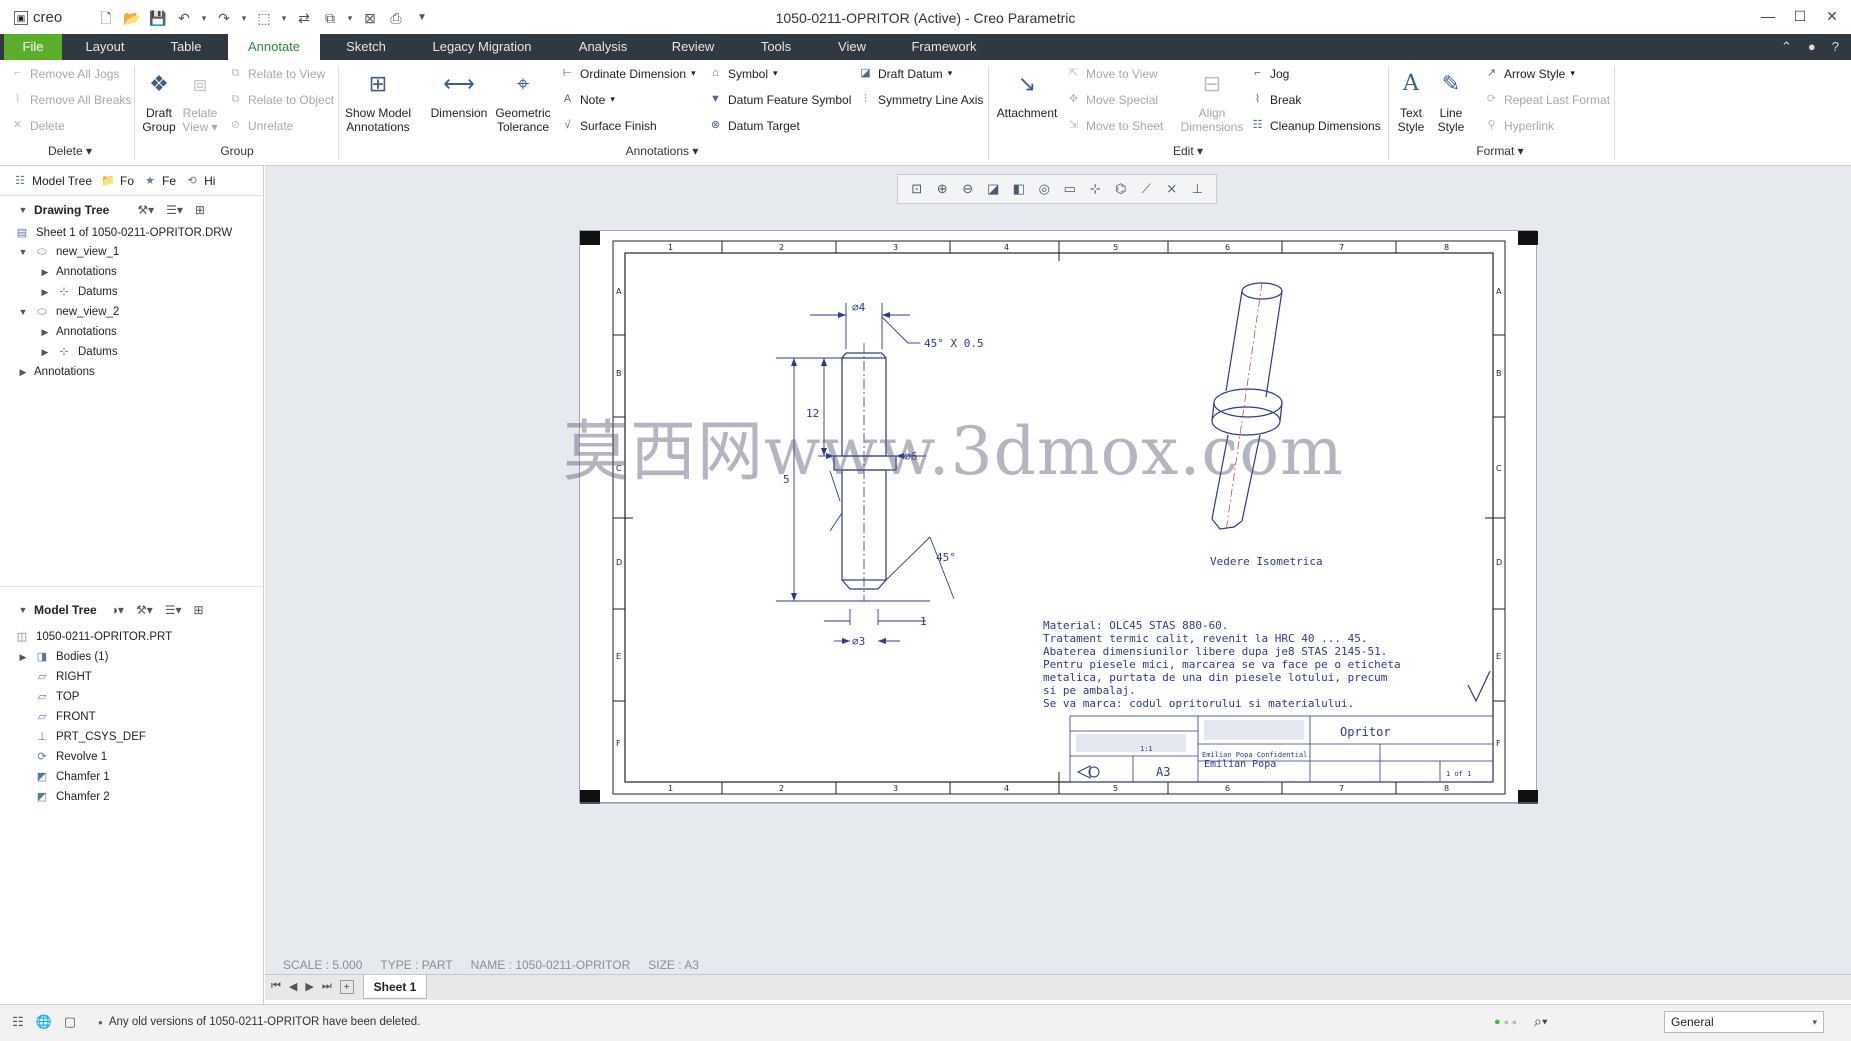  I want to click on relate-view-button: ⧈ Relate View ▾, so click(200, 100).